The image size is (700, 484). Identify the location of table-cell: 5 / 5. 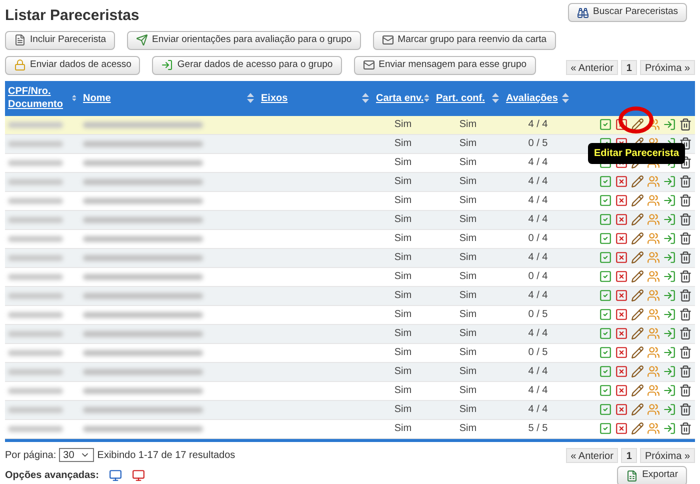
(538, 428).